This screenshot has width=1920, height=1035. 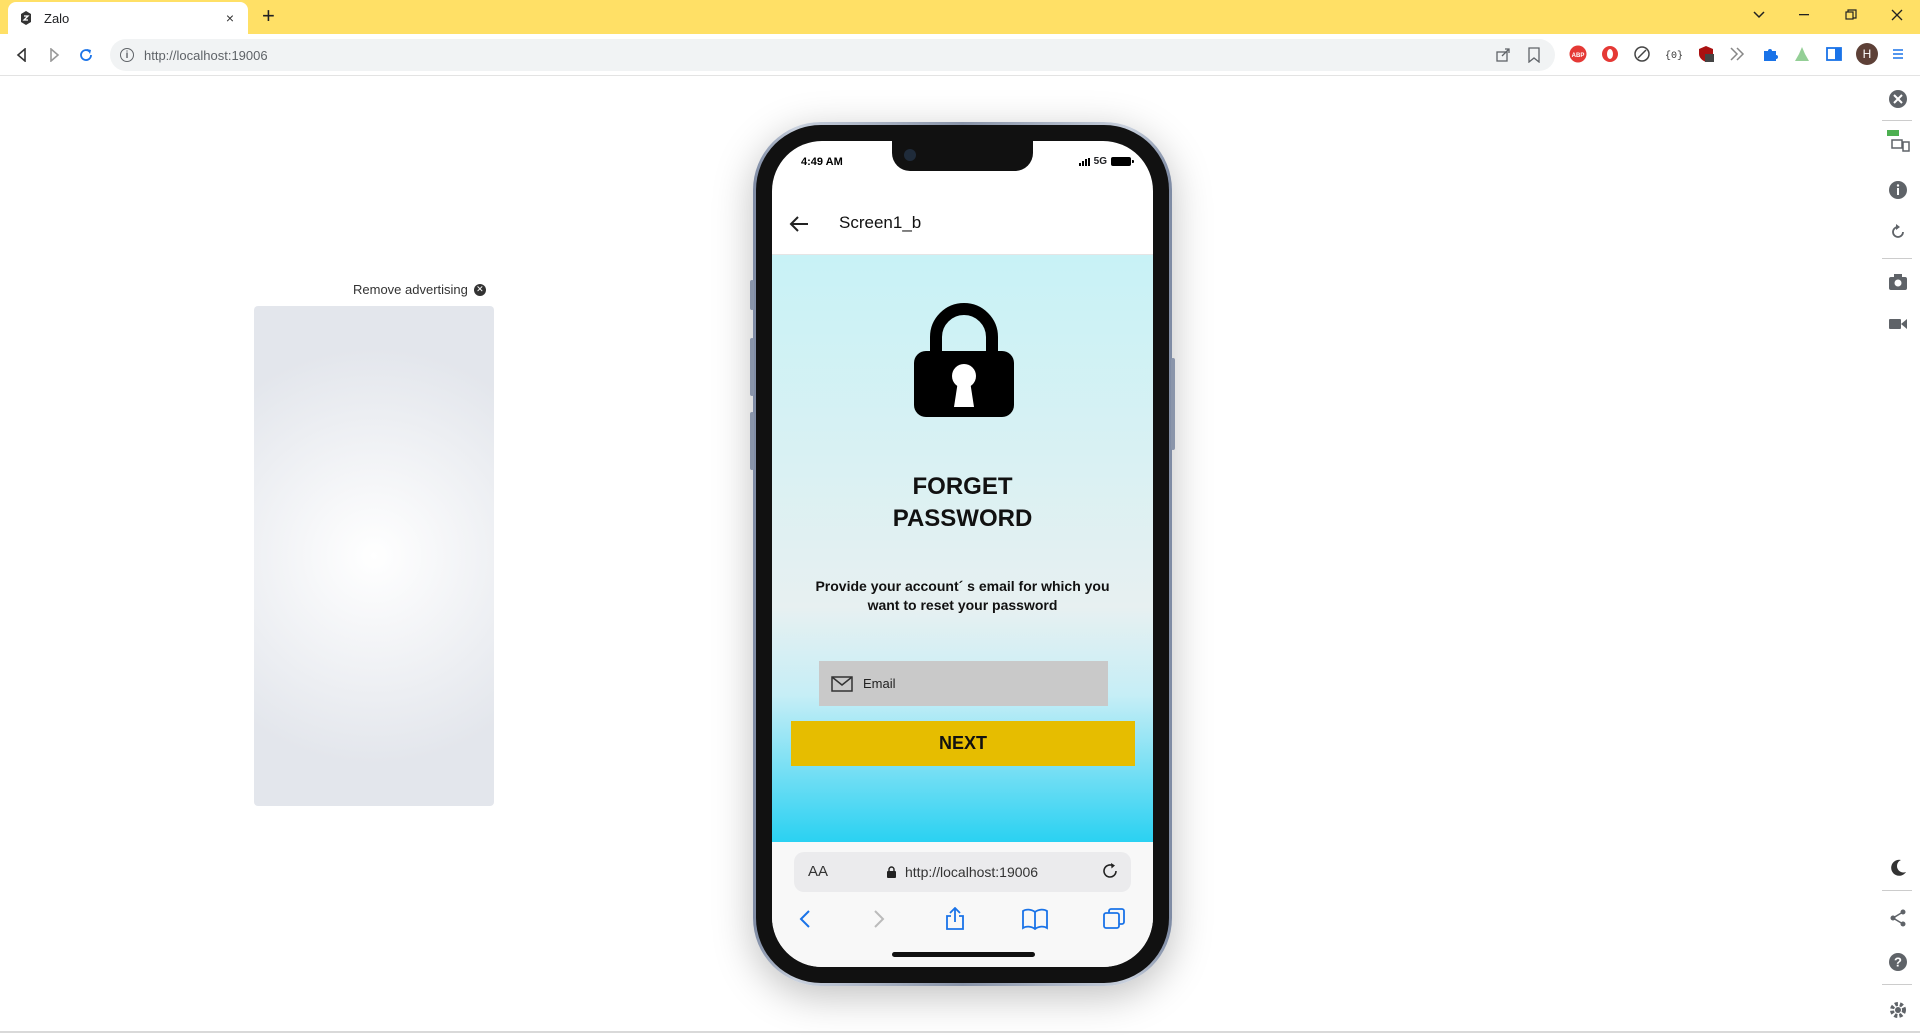 What do you see at coordinates (752, 441) in the screenshot?
I see `phone-volume-down` at bounding box center [752, 441].